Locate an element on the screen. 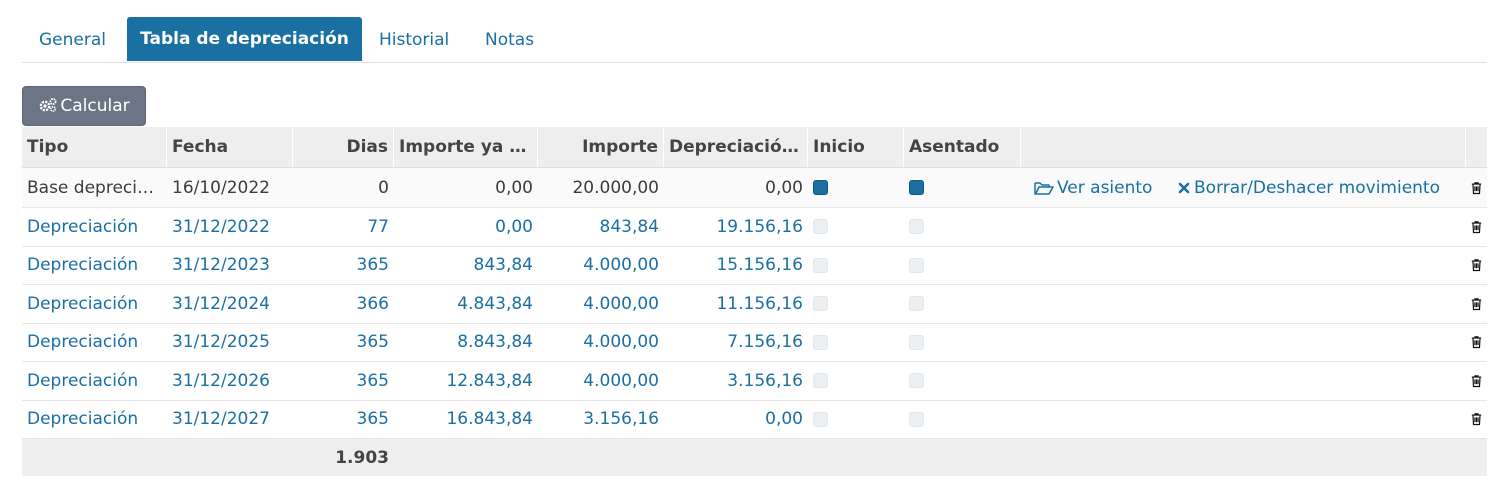  cell-fecha: 31/12/2024 is located at coordinates (230, 304).